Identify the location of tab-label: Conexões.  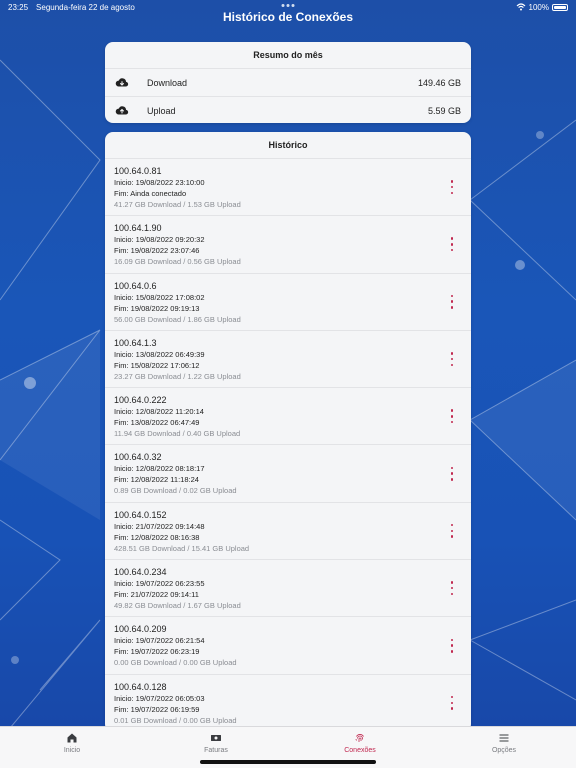
(360, 750).